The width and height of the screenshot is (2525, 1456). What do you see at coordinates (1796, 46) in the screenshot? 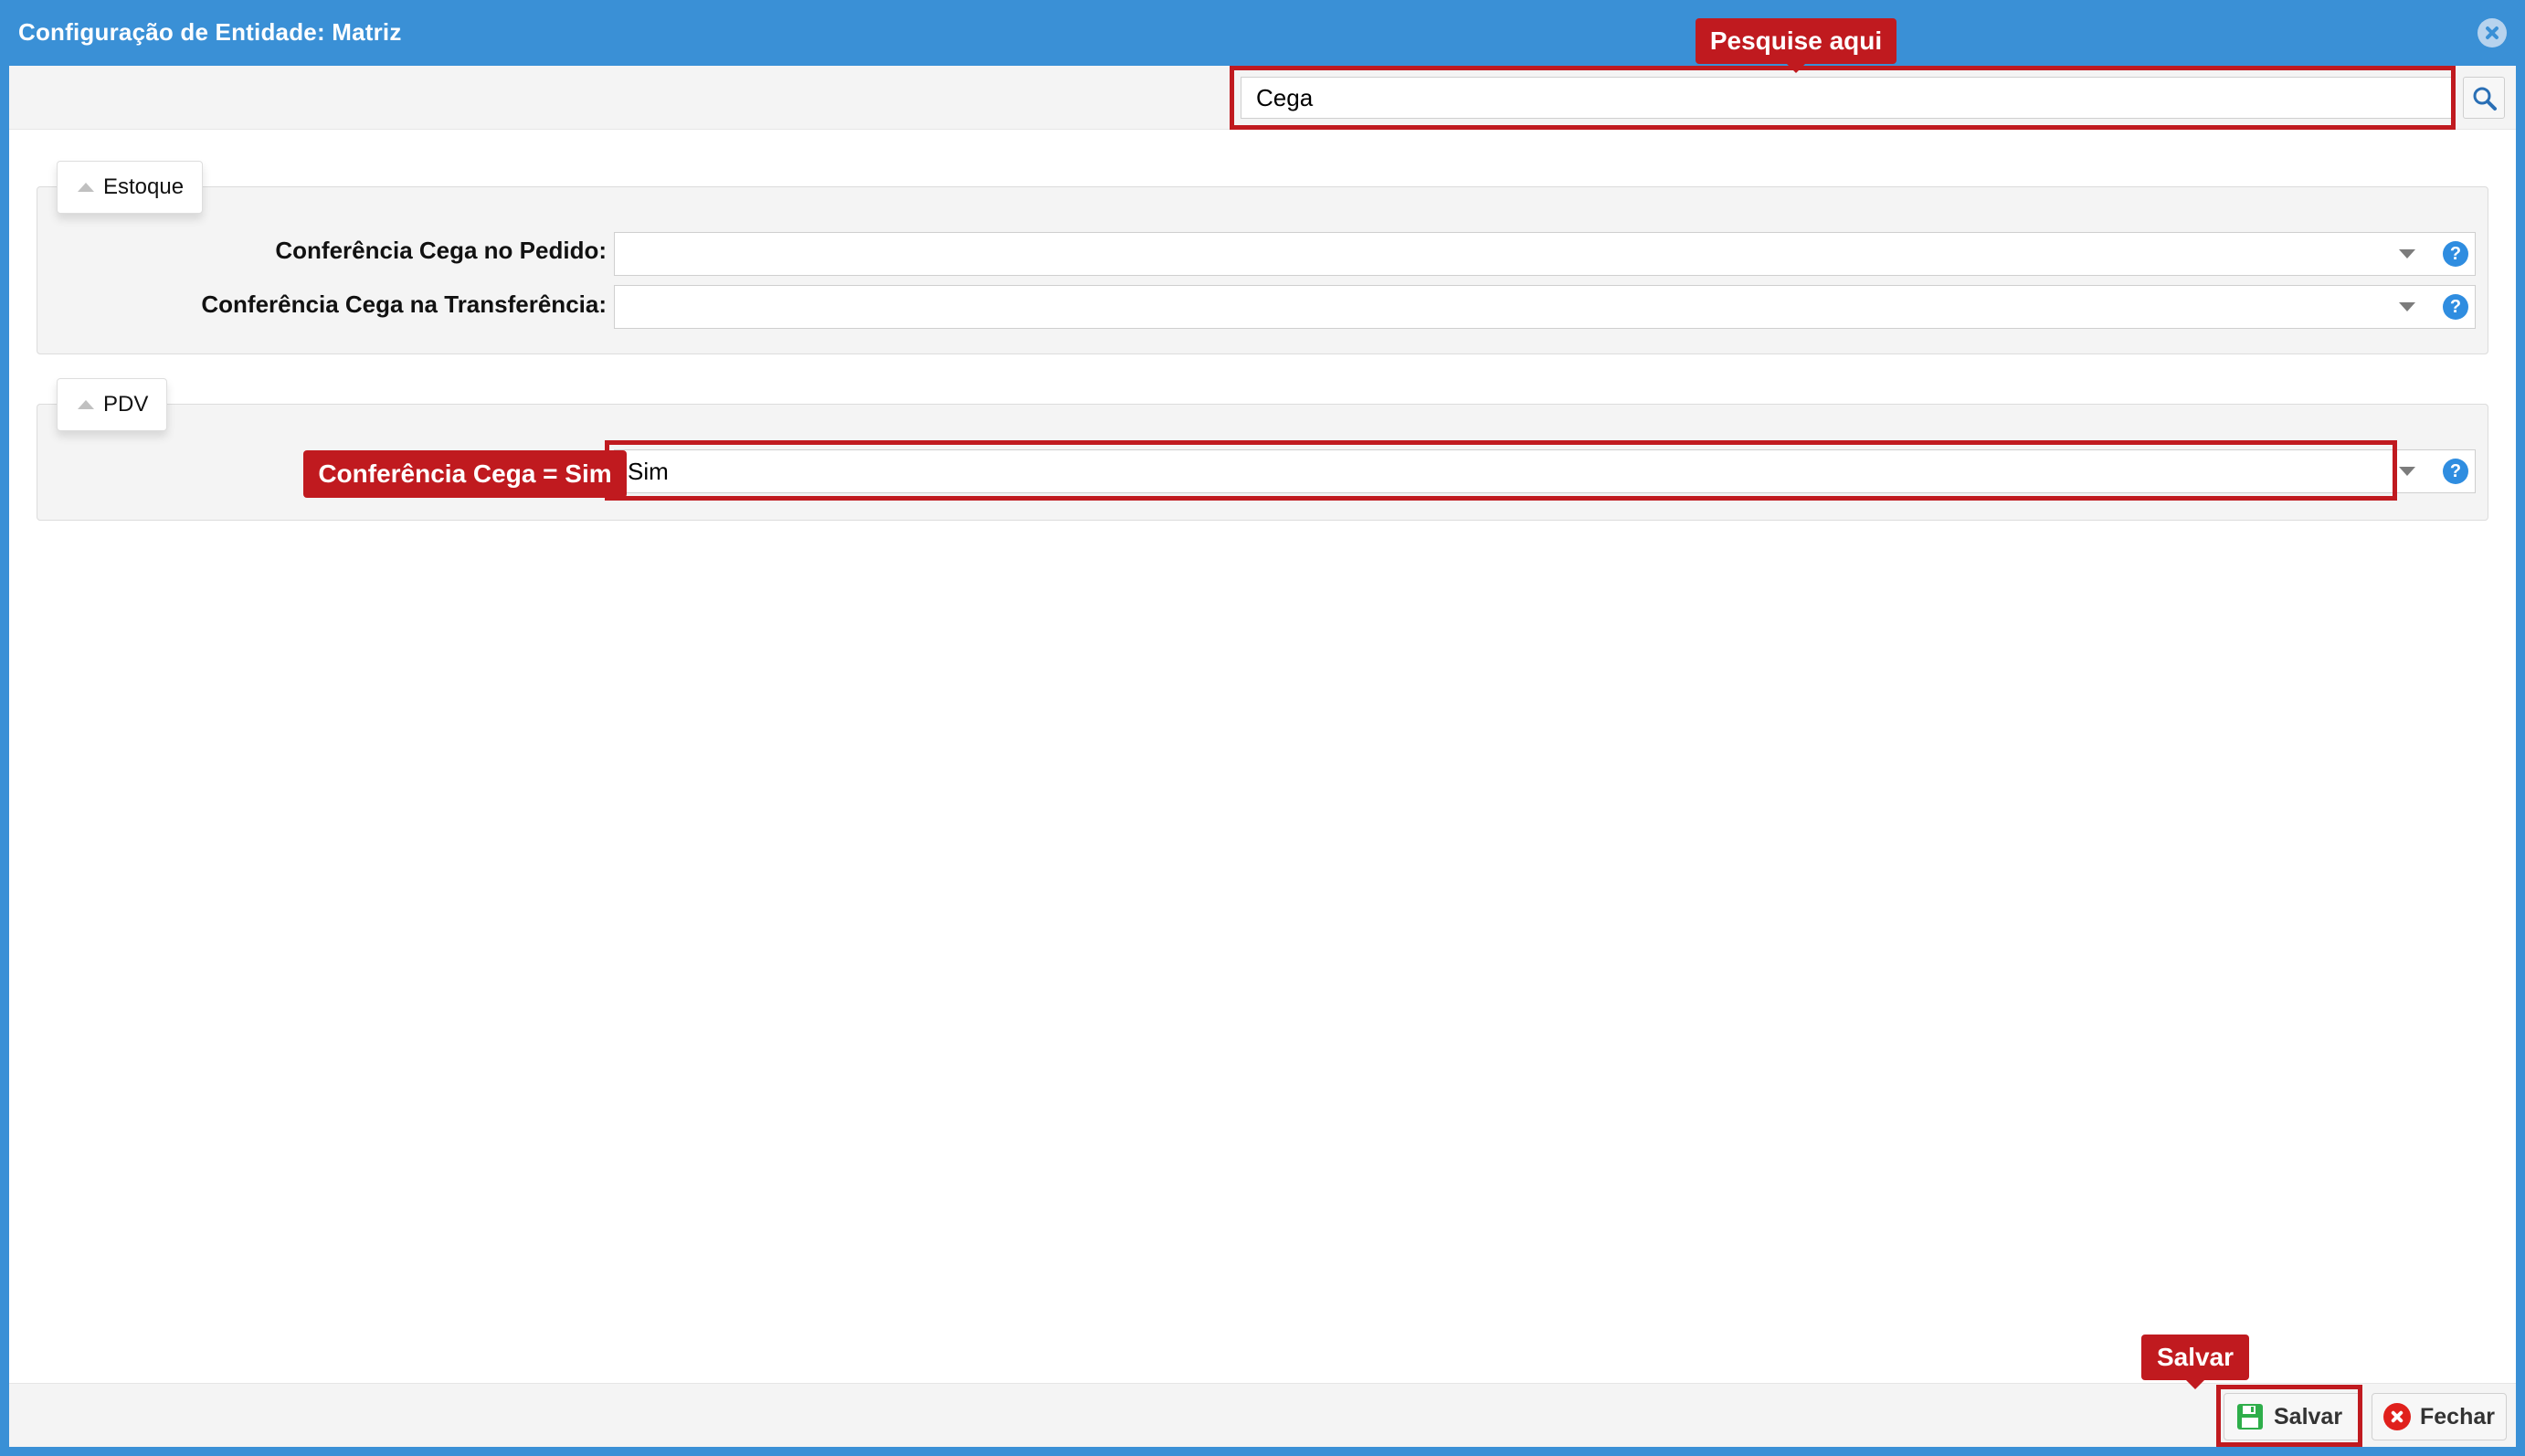
I see `search-callout: Pesquise aqui` at bounding box center [1796, 46].